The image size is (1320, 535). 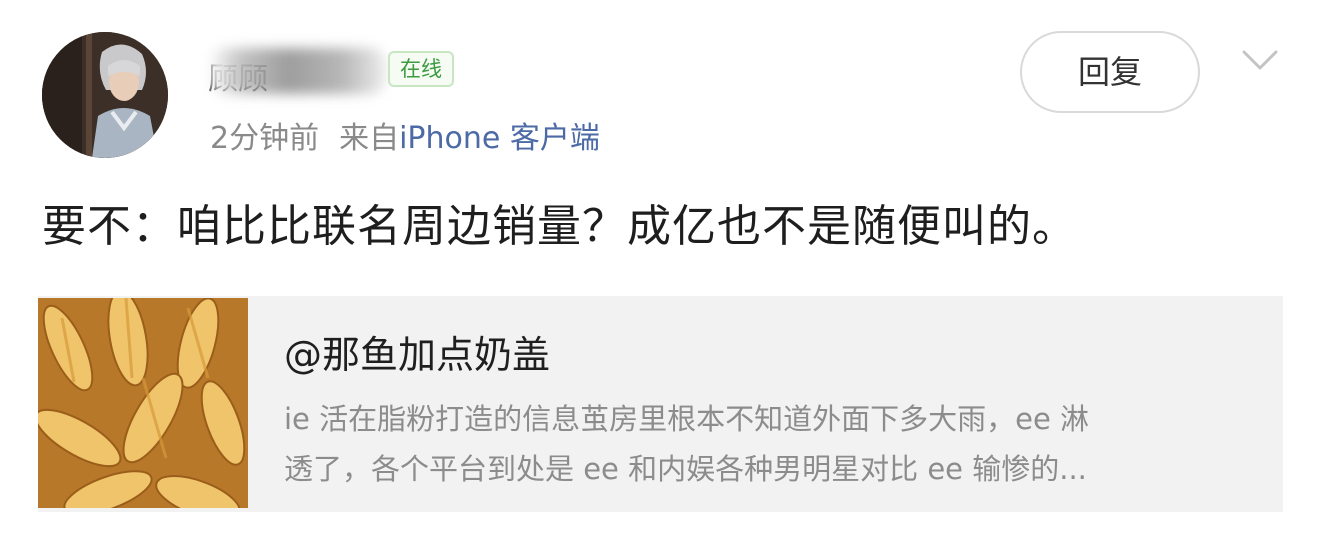 What do you see at coordinates (687, 419) in the screenshot?
I see `excerpt-line: ie 活在脂粉打造的信息茧房里根本不知道外面下多大雨，ee 淋` at bounding box center [687, 419].